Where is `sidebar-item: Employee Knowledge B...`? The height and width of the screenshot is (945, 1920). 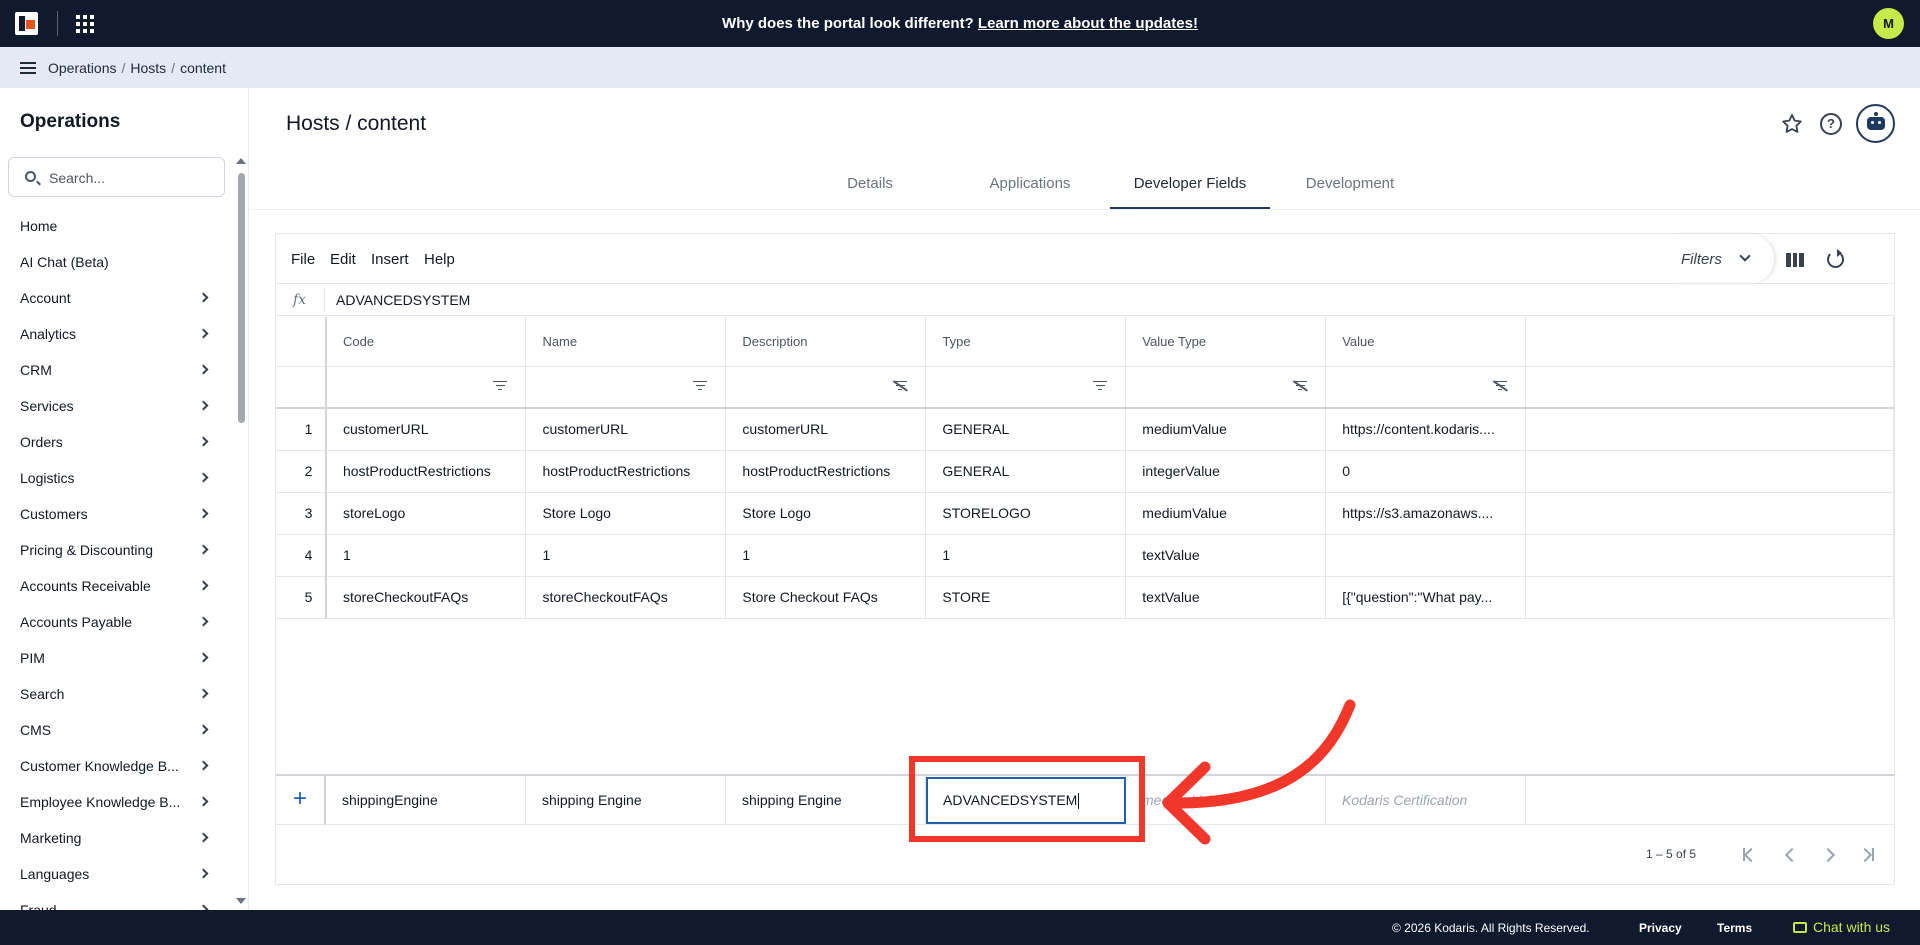
sidebar-item: Employee Knowledge B... is located at coordinates (115, 802).